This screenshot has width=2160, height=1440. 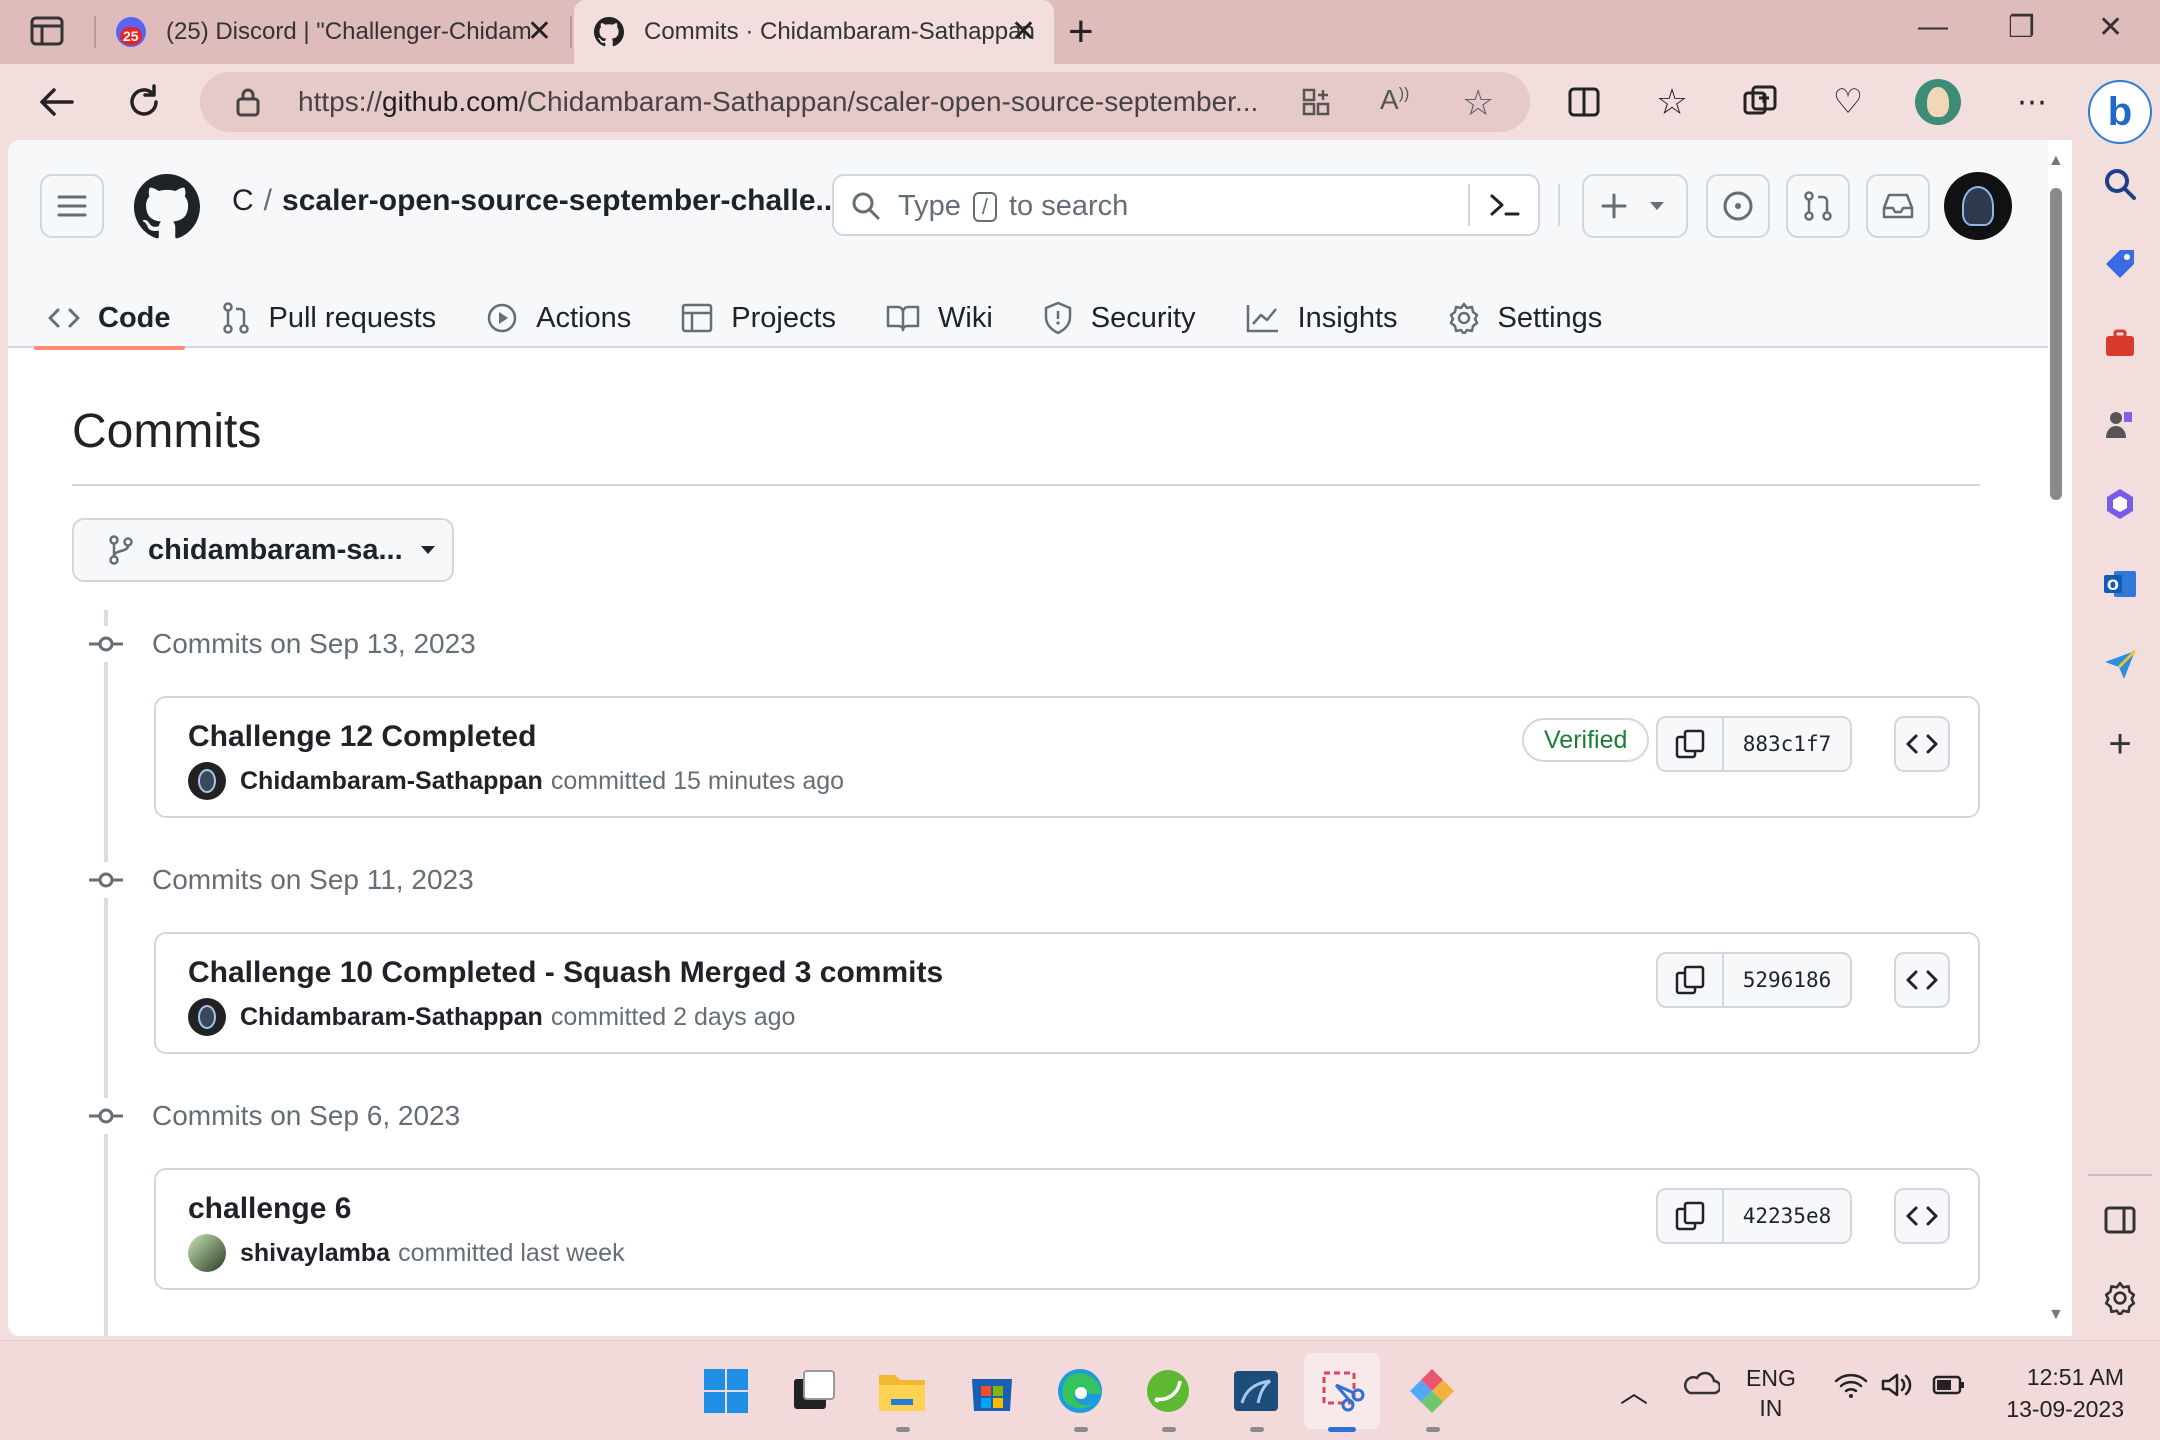 I want to click on lock-icon, so click(x=248, y=104).